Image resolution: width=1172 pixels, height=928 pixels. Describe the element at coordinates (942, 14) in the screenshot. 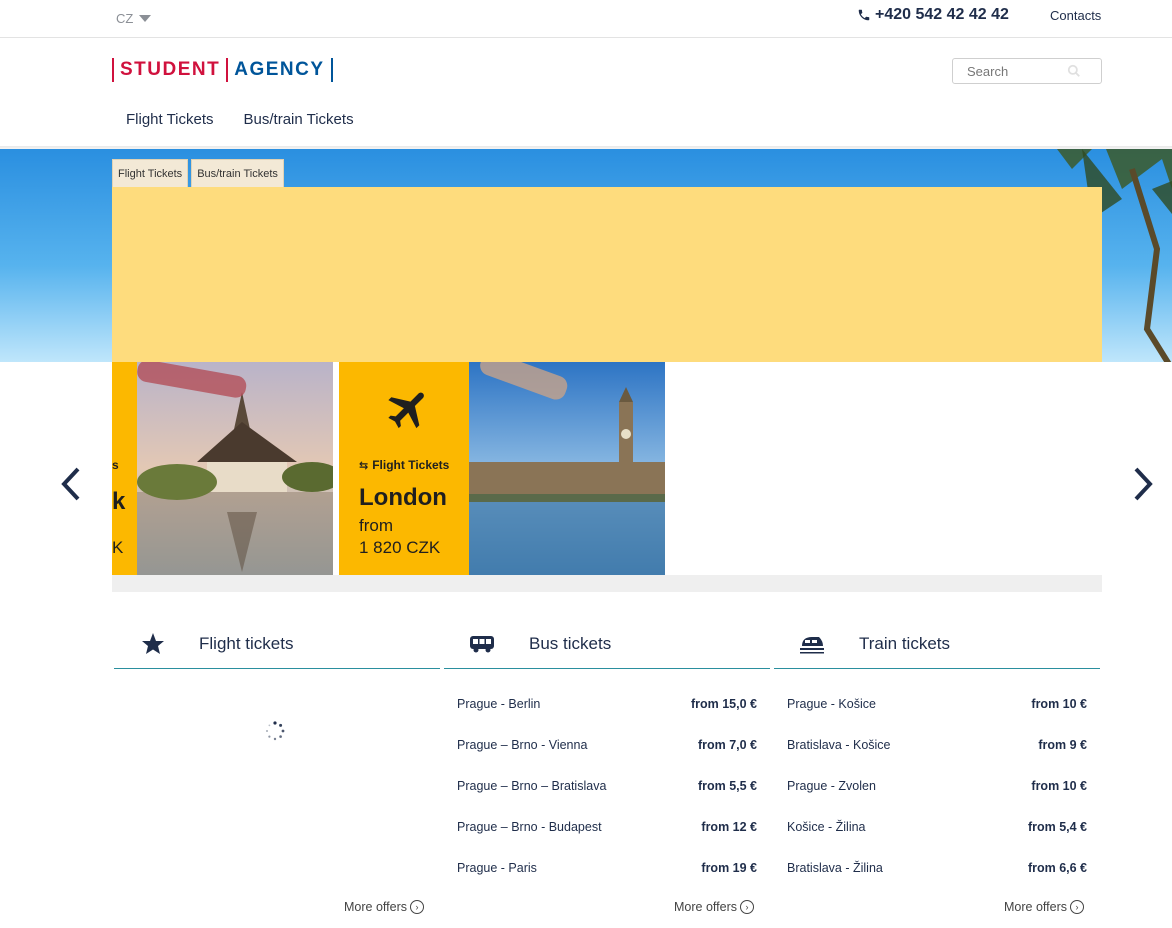

I see `phone-text: +420 542 42 42 42` at that location.